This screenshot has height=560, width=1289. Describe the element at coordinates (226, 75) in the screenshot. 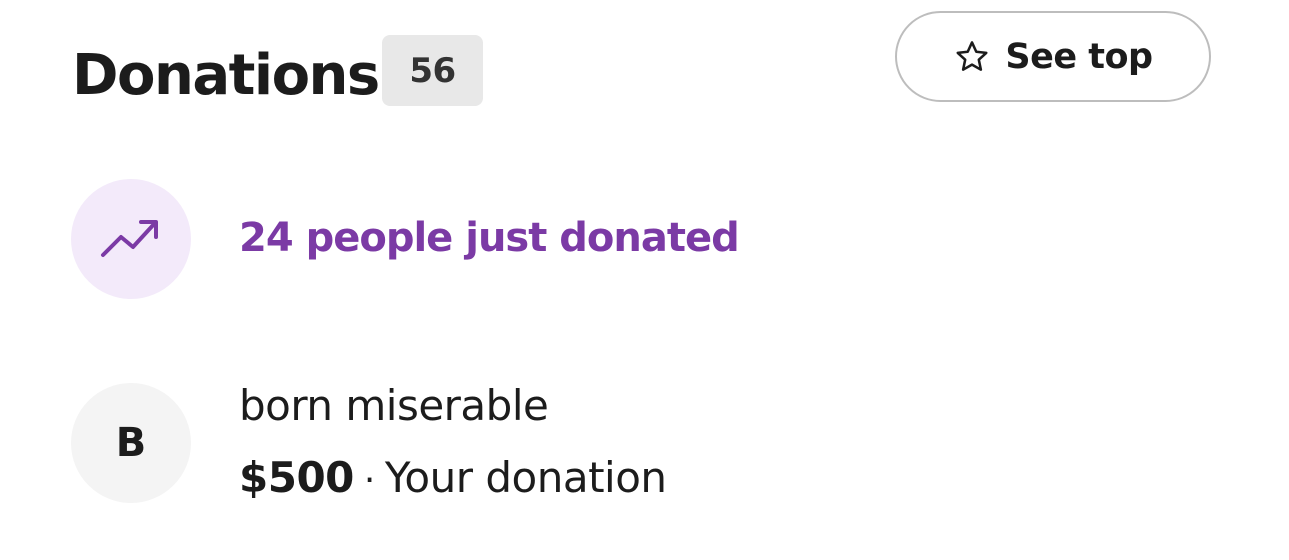

I see `donations-title: Donations` at that location.